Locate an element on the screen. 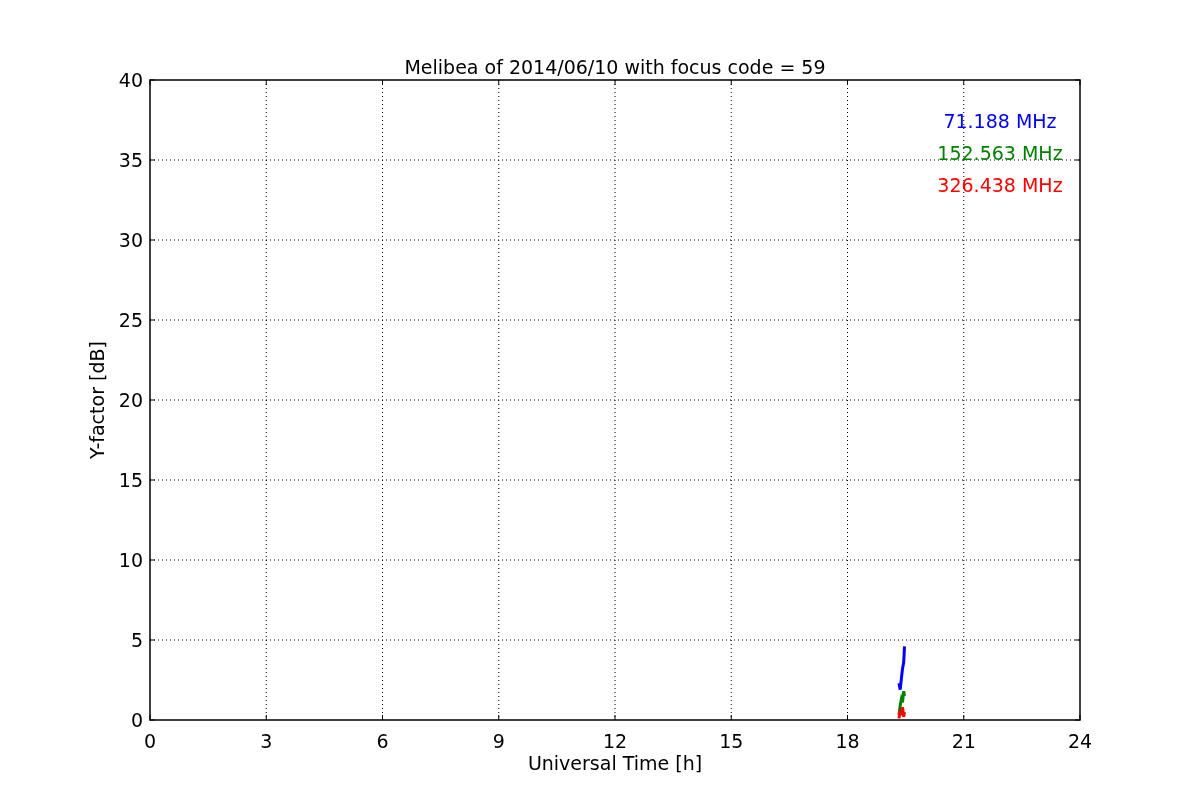 Image resolution: width=1200 pixels, height=800 pixels. x-tick-label: 21 is located at coordinates (963, 741).